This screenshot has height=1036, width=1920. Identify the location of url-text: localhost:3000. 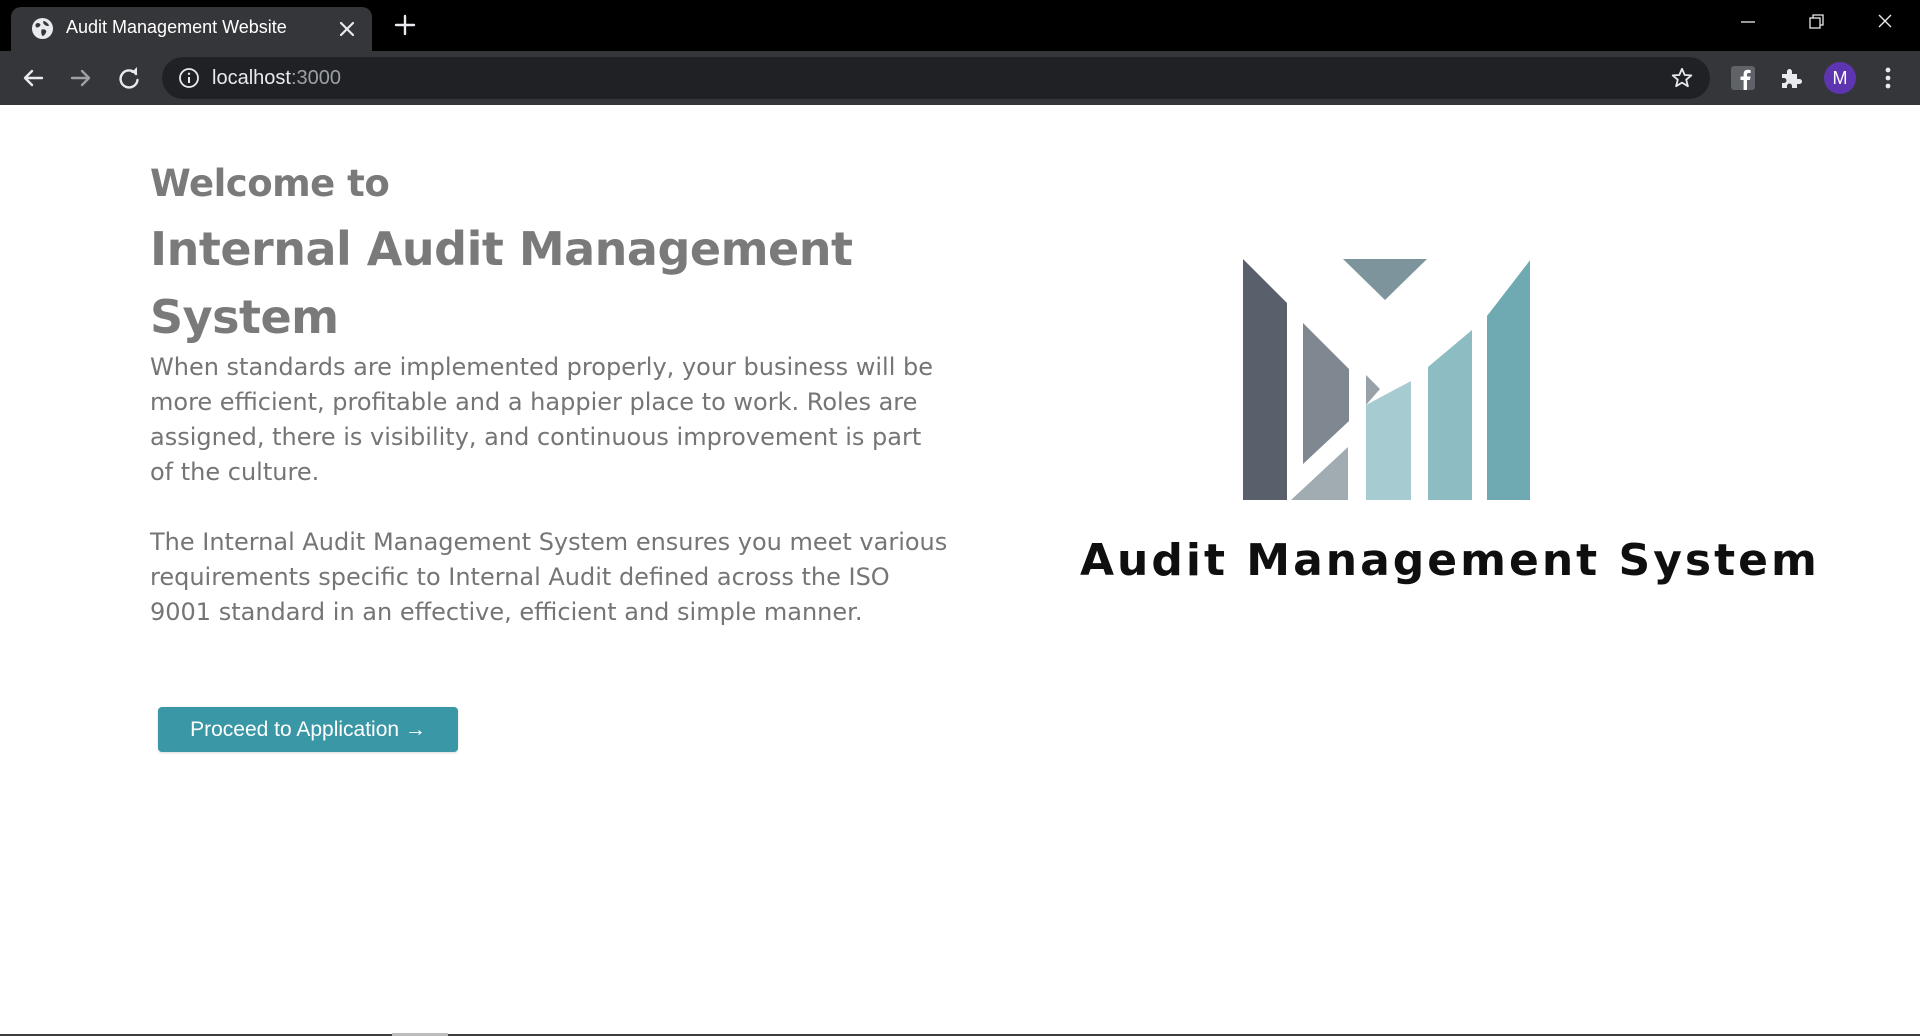
(276, 78).